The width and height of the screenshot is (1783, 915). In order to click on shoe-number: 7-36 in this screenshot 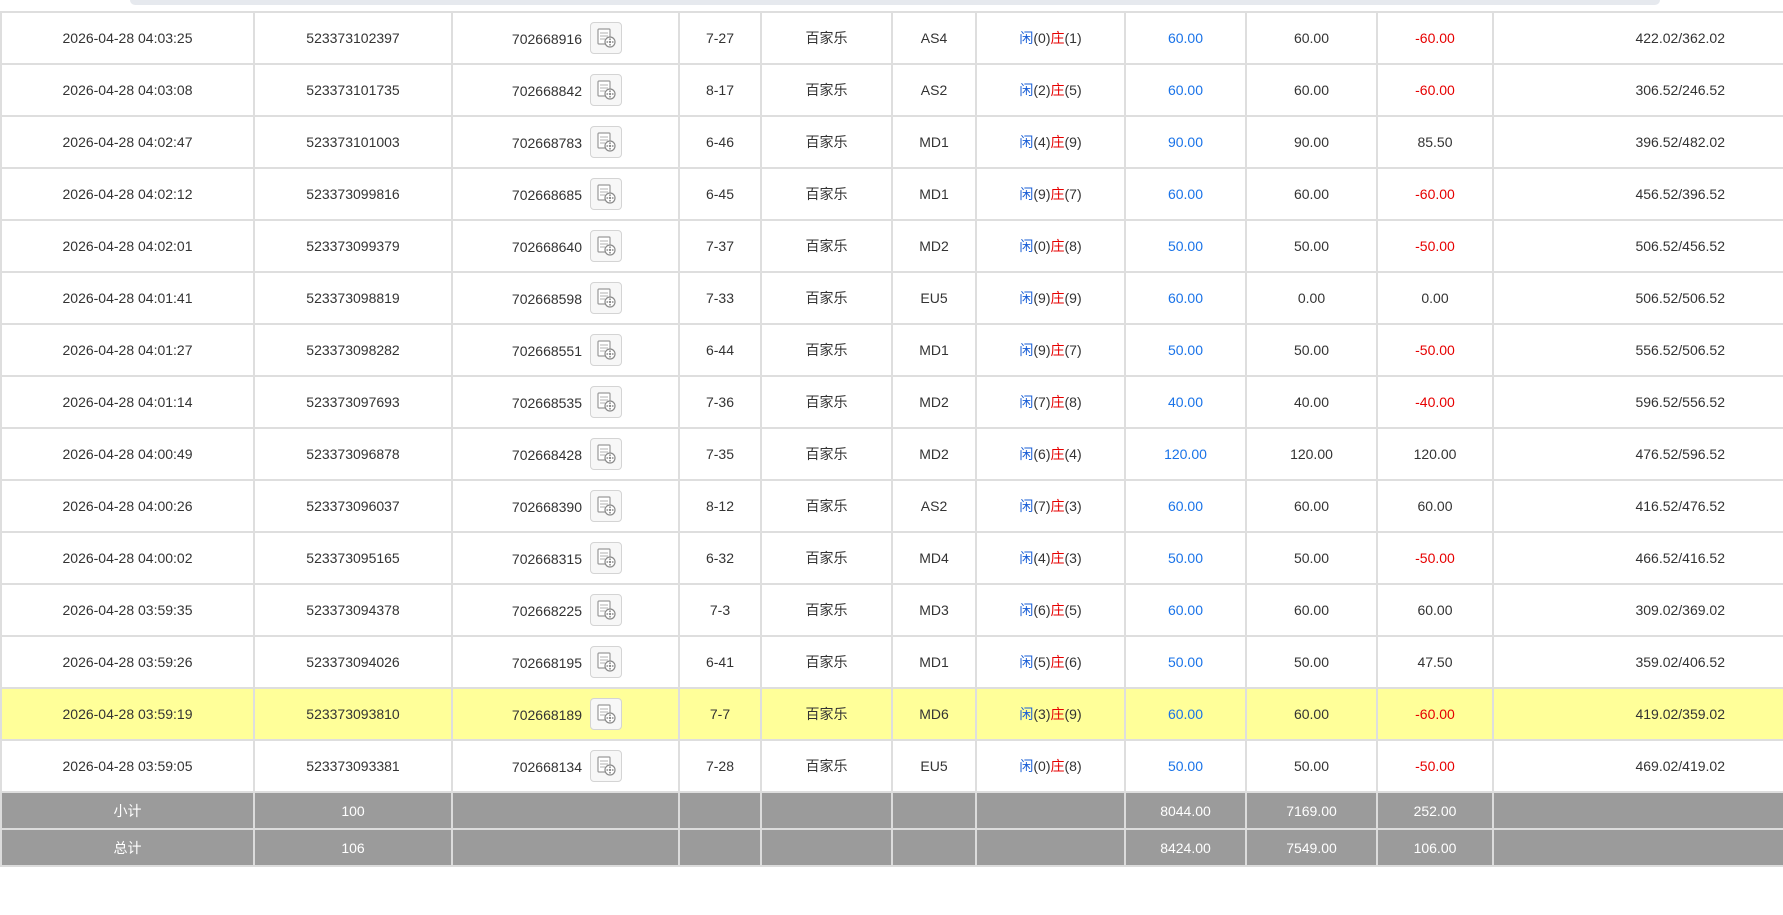, I will do `click(720, 402)`.